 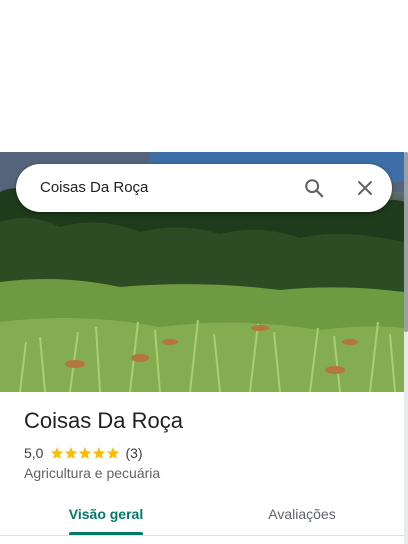 I want to click on rating-row: 5,0 (3), so click(x=83, y=453).